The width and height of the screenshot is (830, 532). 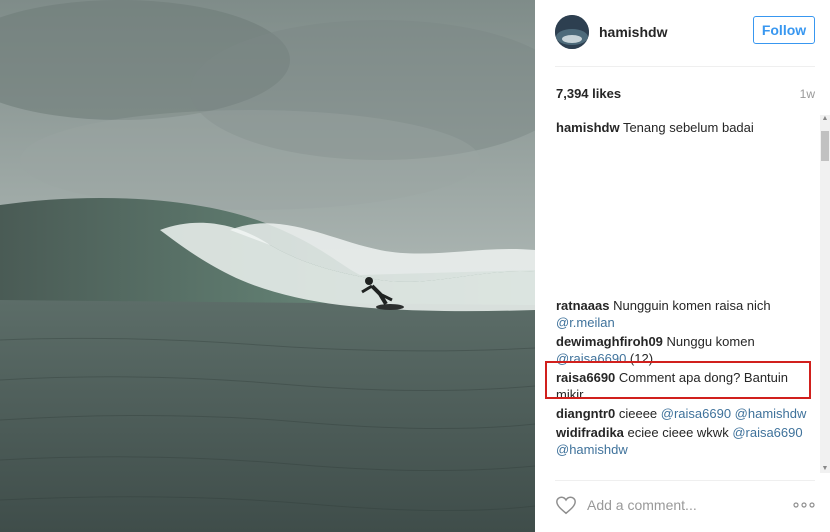 What do you see at coordinates (638, 413) in the screenshot?
I see `comment-text: cieeee` at bounding box center [638, 413].